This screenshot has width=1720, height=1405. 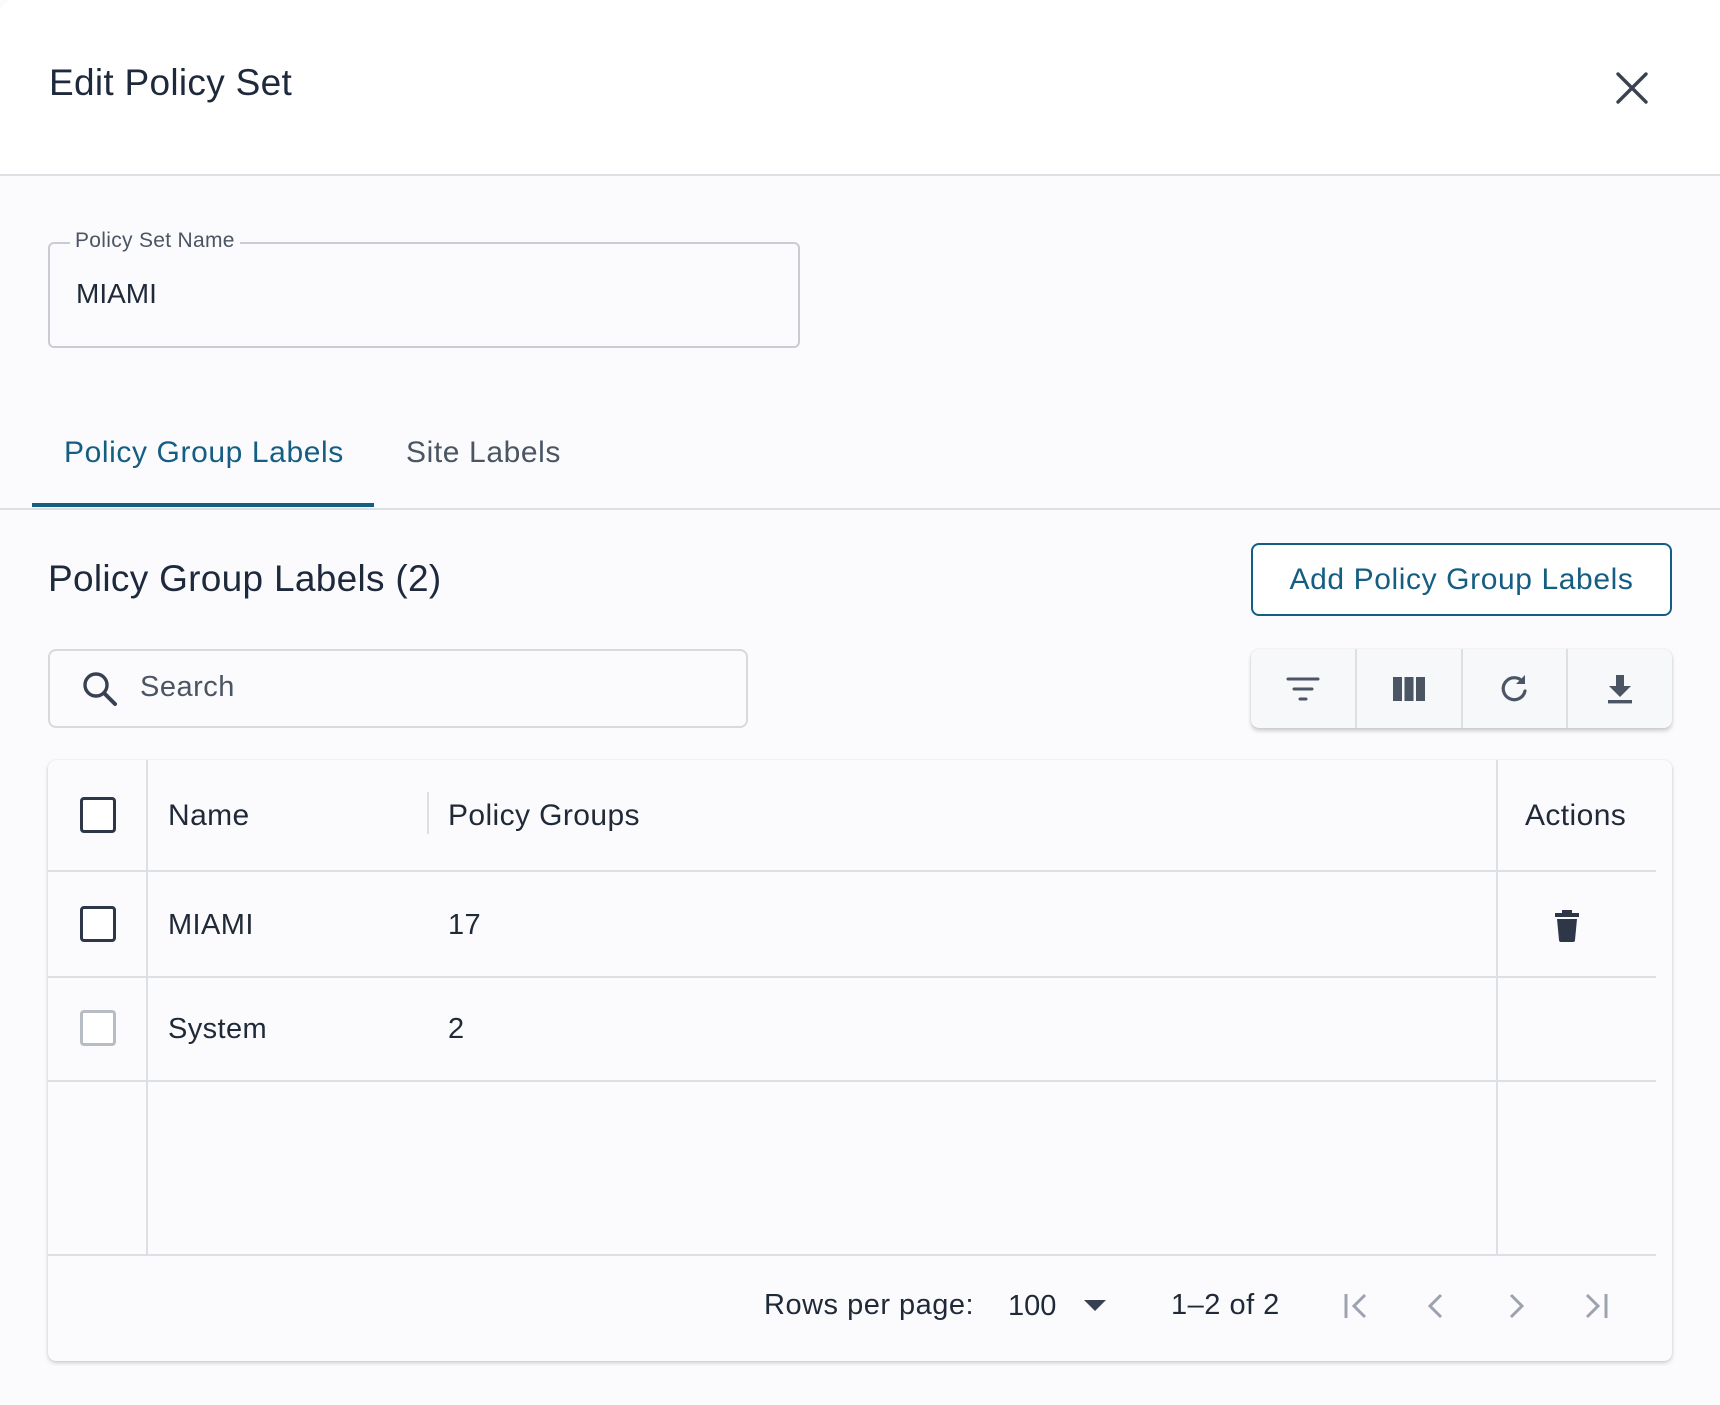 I want to click on trash-icon, so click(x=1567, y=926).